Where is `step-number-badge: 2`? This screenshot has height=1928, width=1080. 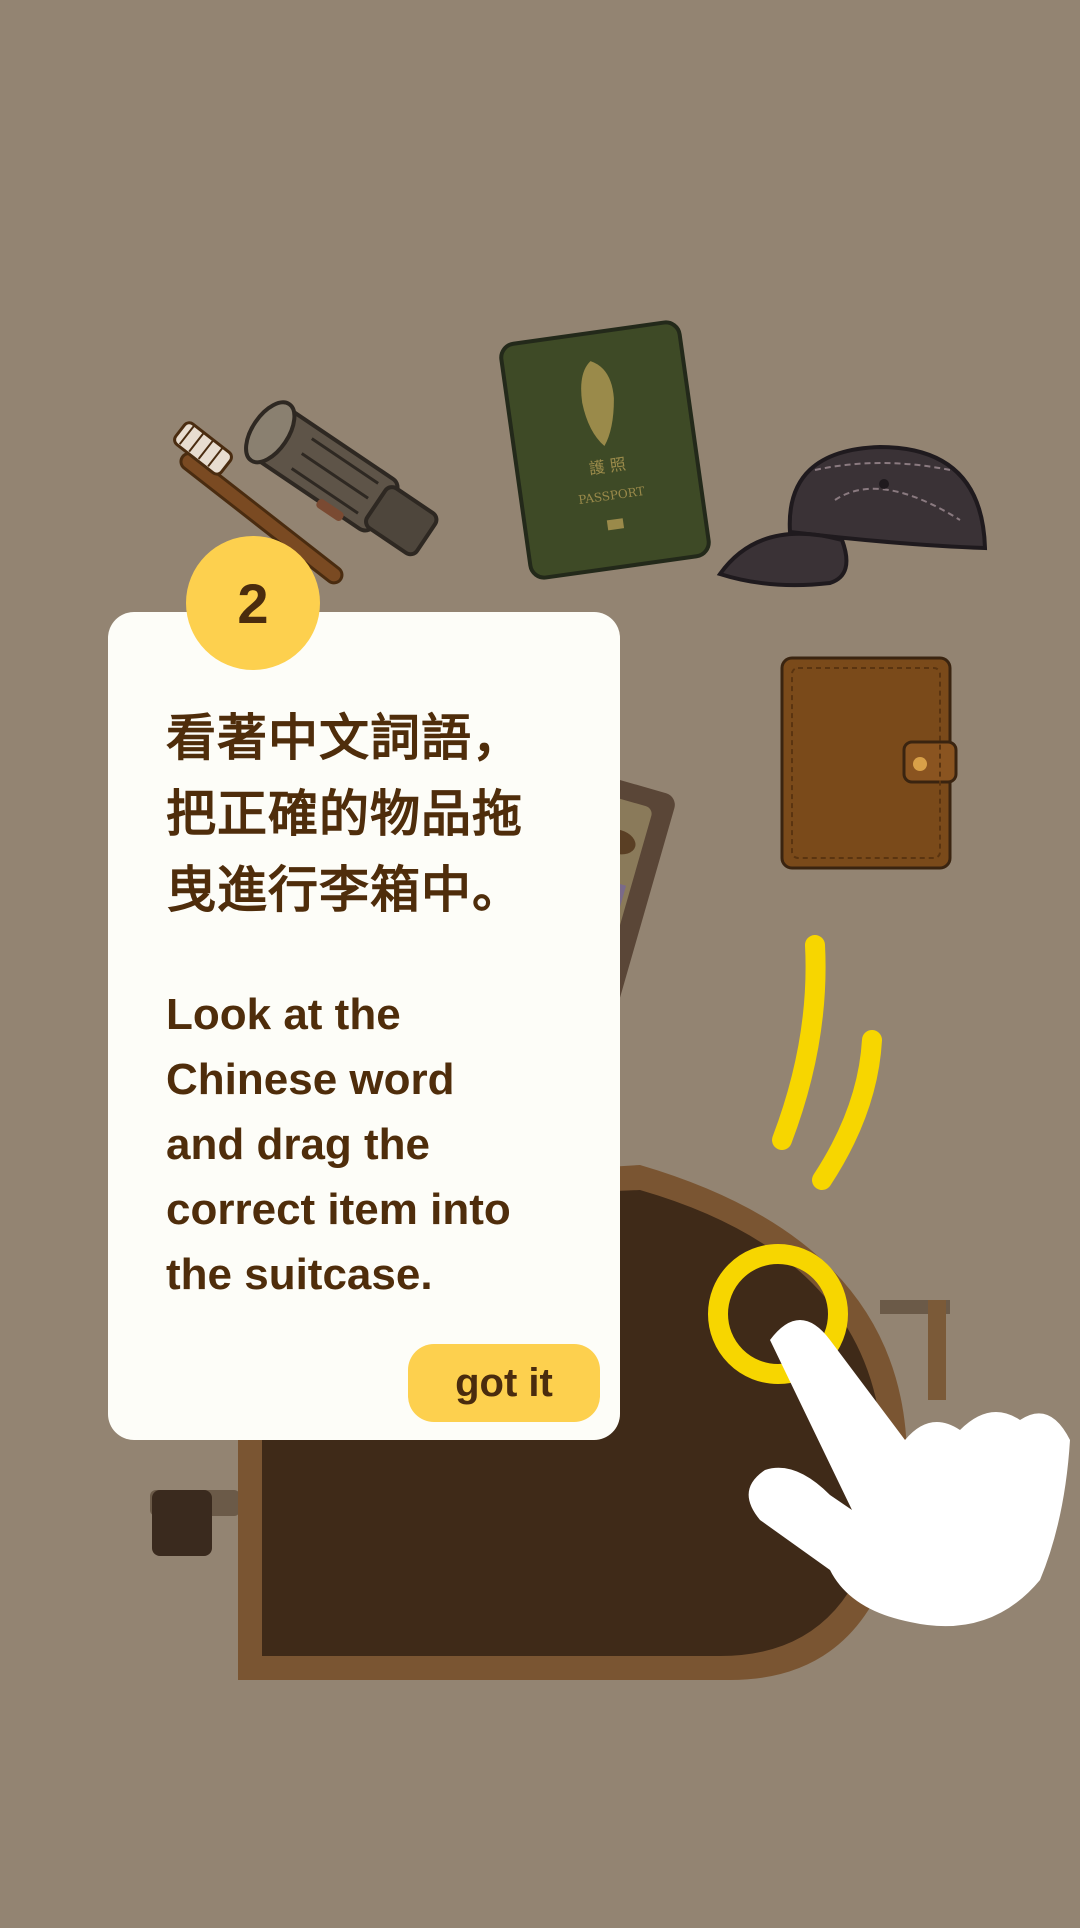
step-number-badge: 2 is located at coordinates (253, 603).